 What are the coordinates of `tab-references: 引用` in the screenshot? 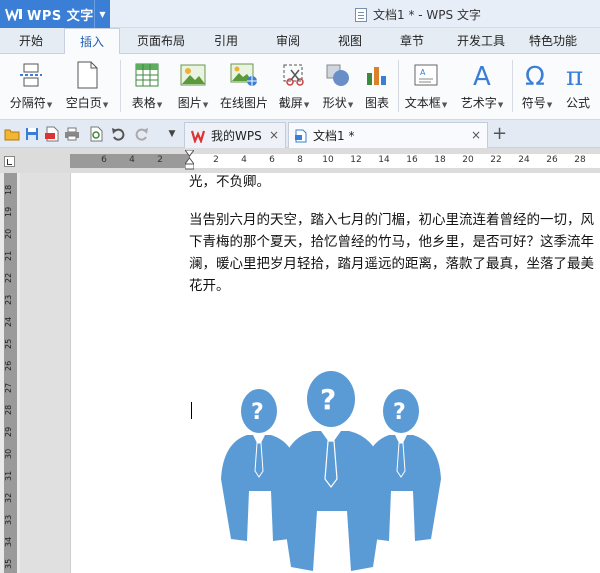 It's located at (226, 41).